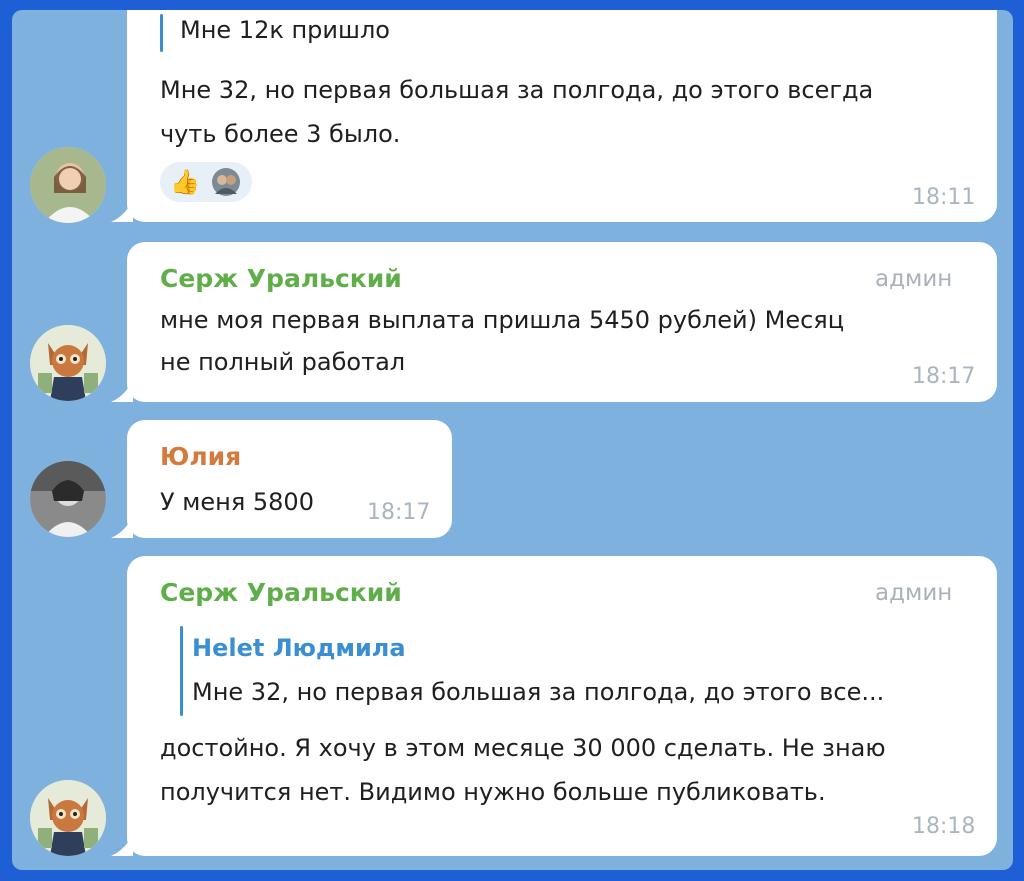 The height and width of the screenshot is (881, 1024). Describe the element at coordinates (237, 502) in the screenshot. I see `message-text-line: У меня 5800` at that location.